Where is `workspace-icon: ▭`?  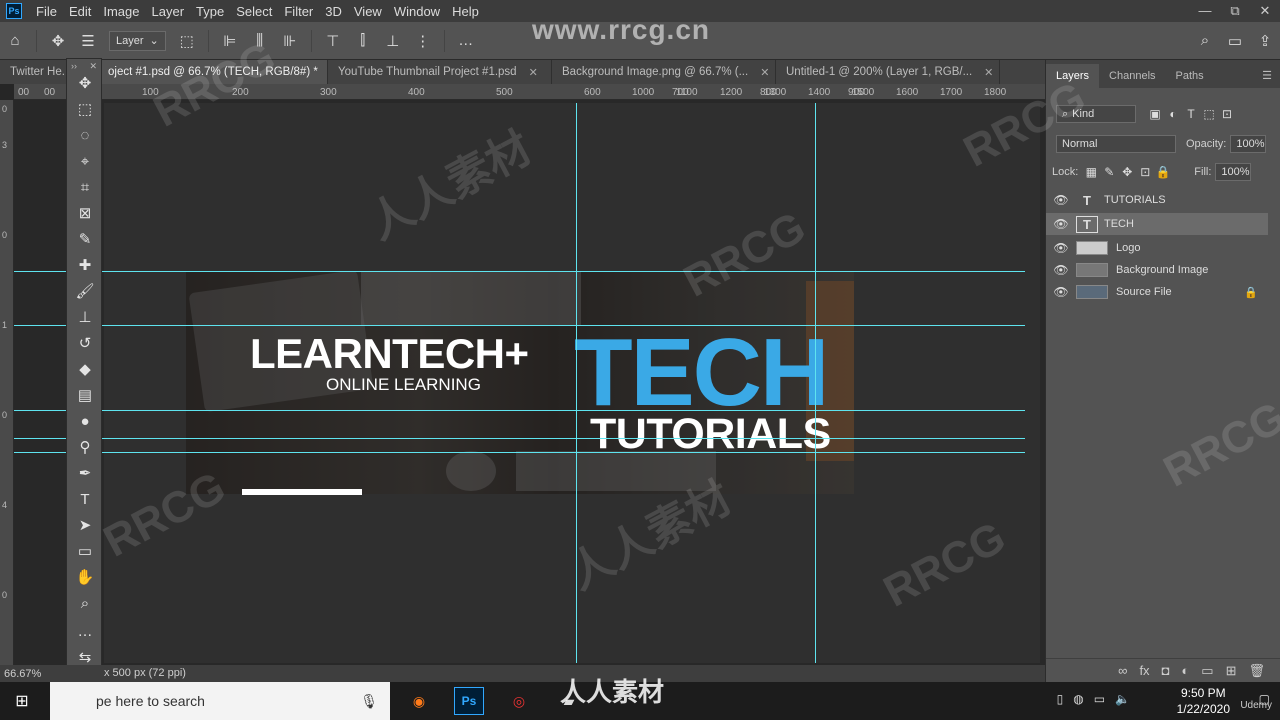 workspace-icon: ▭ is located at coordinates (1235, 41).